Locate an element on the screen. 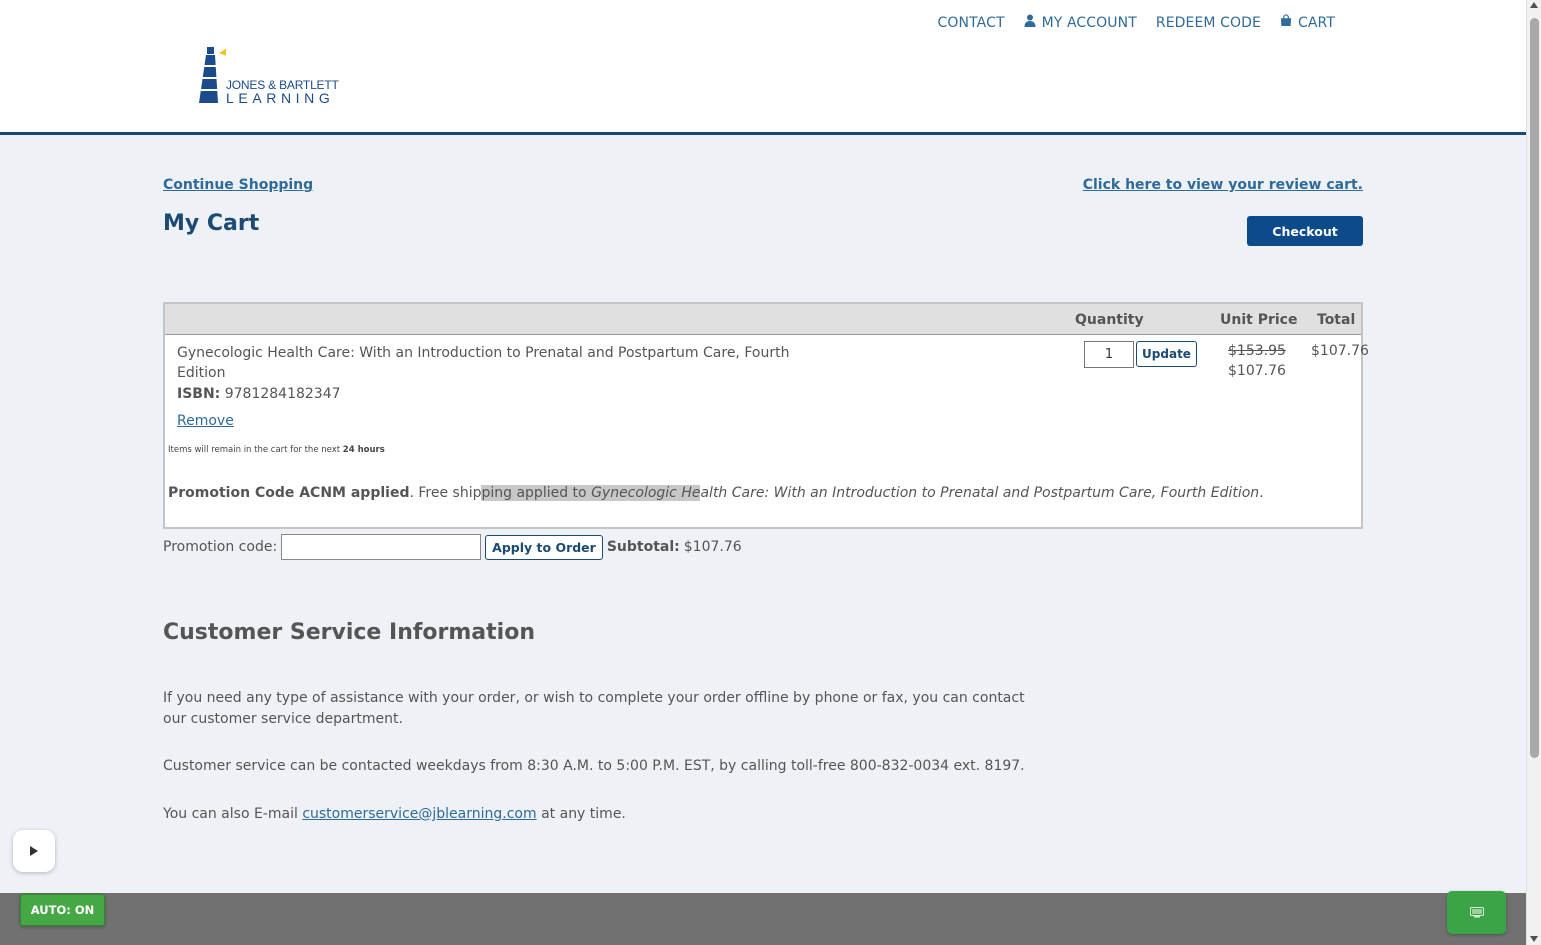 The image size is (1541, 945). cart-table-header: Quantity Unit Price Total is located at coordinates (763, 319).